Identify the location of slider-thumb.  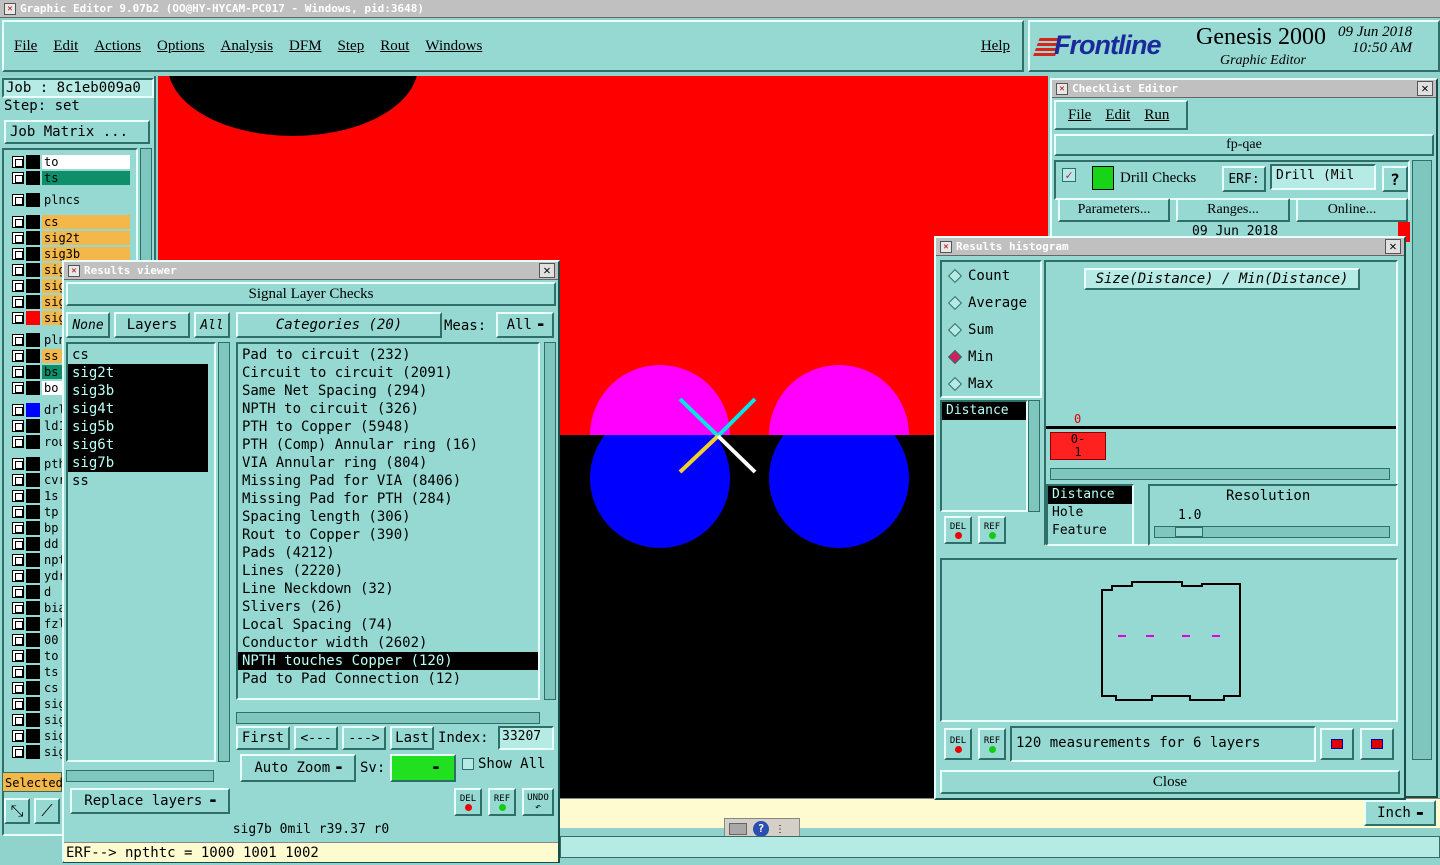
(1189, 532).